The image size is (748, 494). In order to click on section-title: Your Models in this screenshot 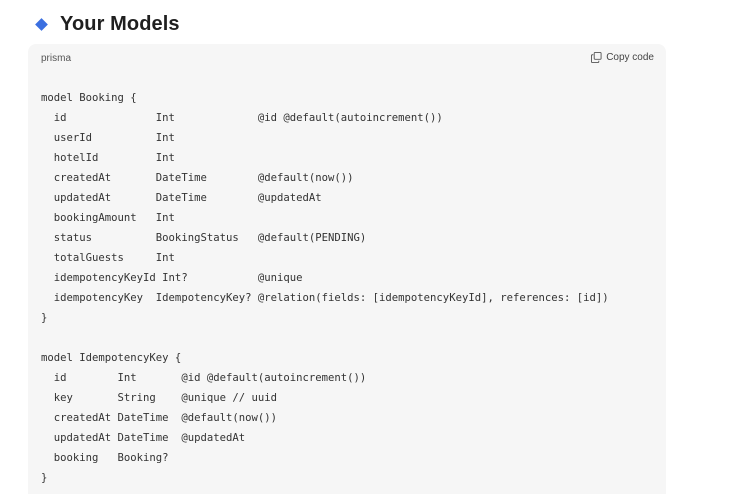, I will do `click(120, 23)`.